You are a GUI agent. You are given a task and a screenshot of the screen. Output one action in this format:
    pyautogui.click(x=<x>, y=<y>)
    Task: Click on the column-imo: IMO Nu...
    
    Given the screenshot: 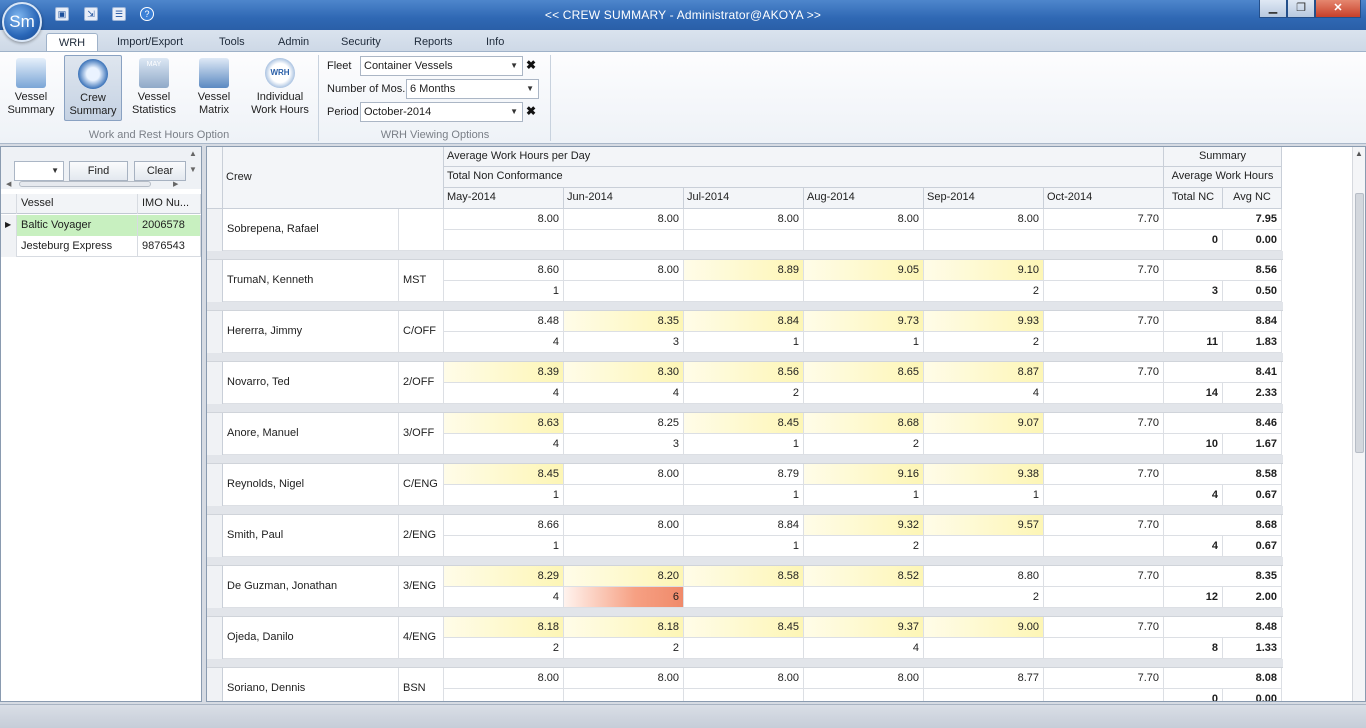 What is the action you would take?
    pyautogui.click(x=169, y=204)
    